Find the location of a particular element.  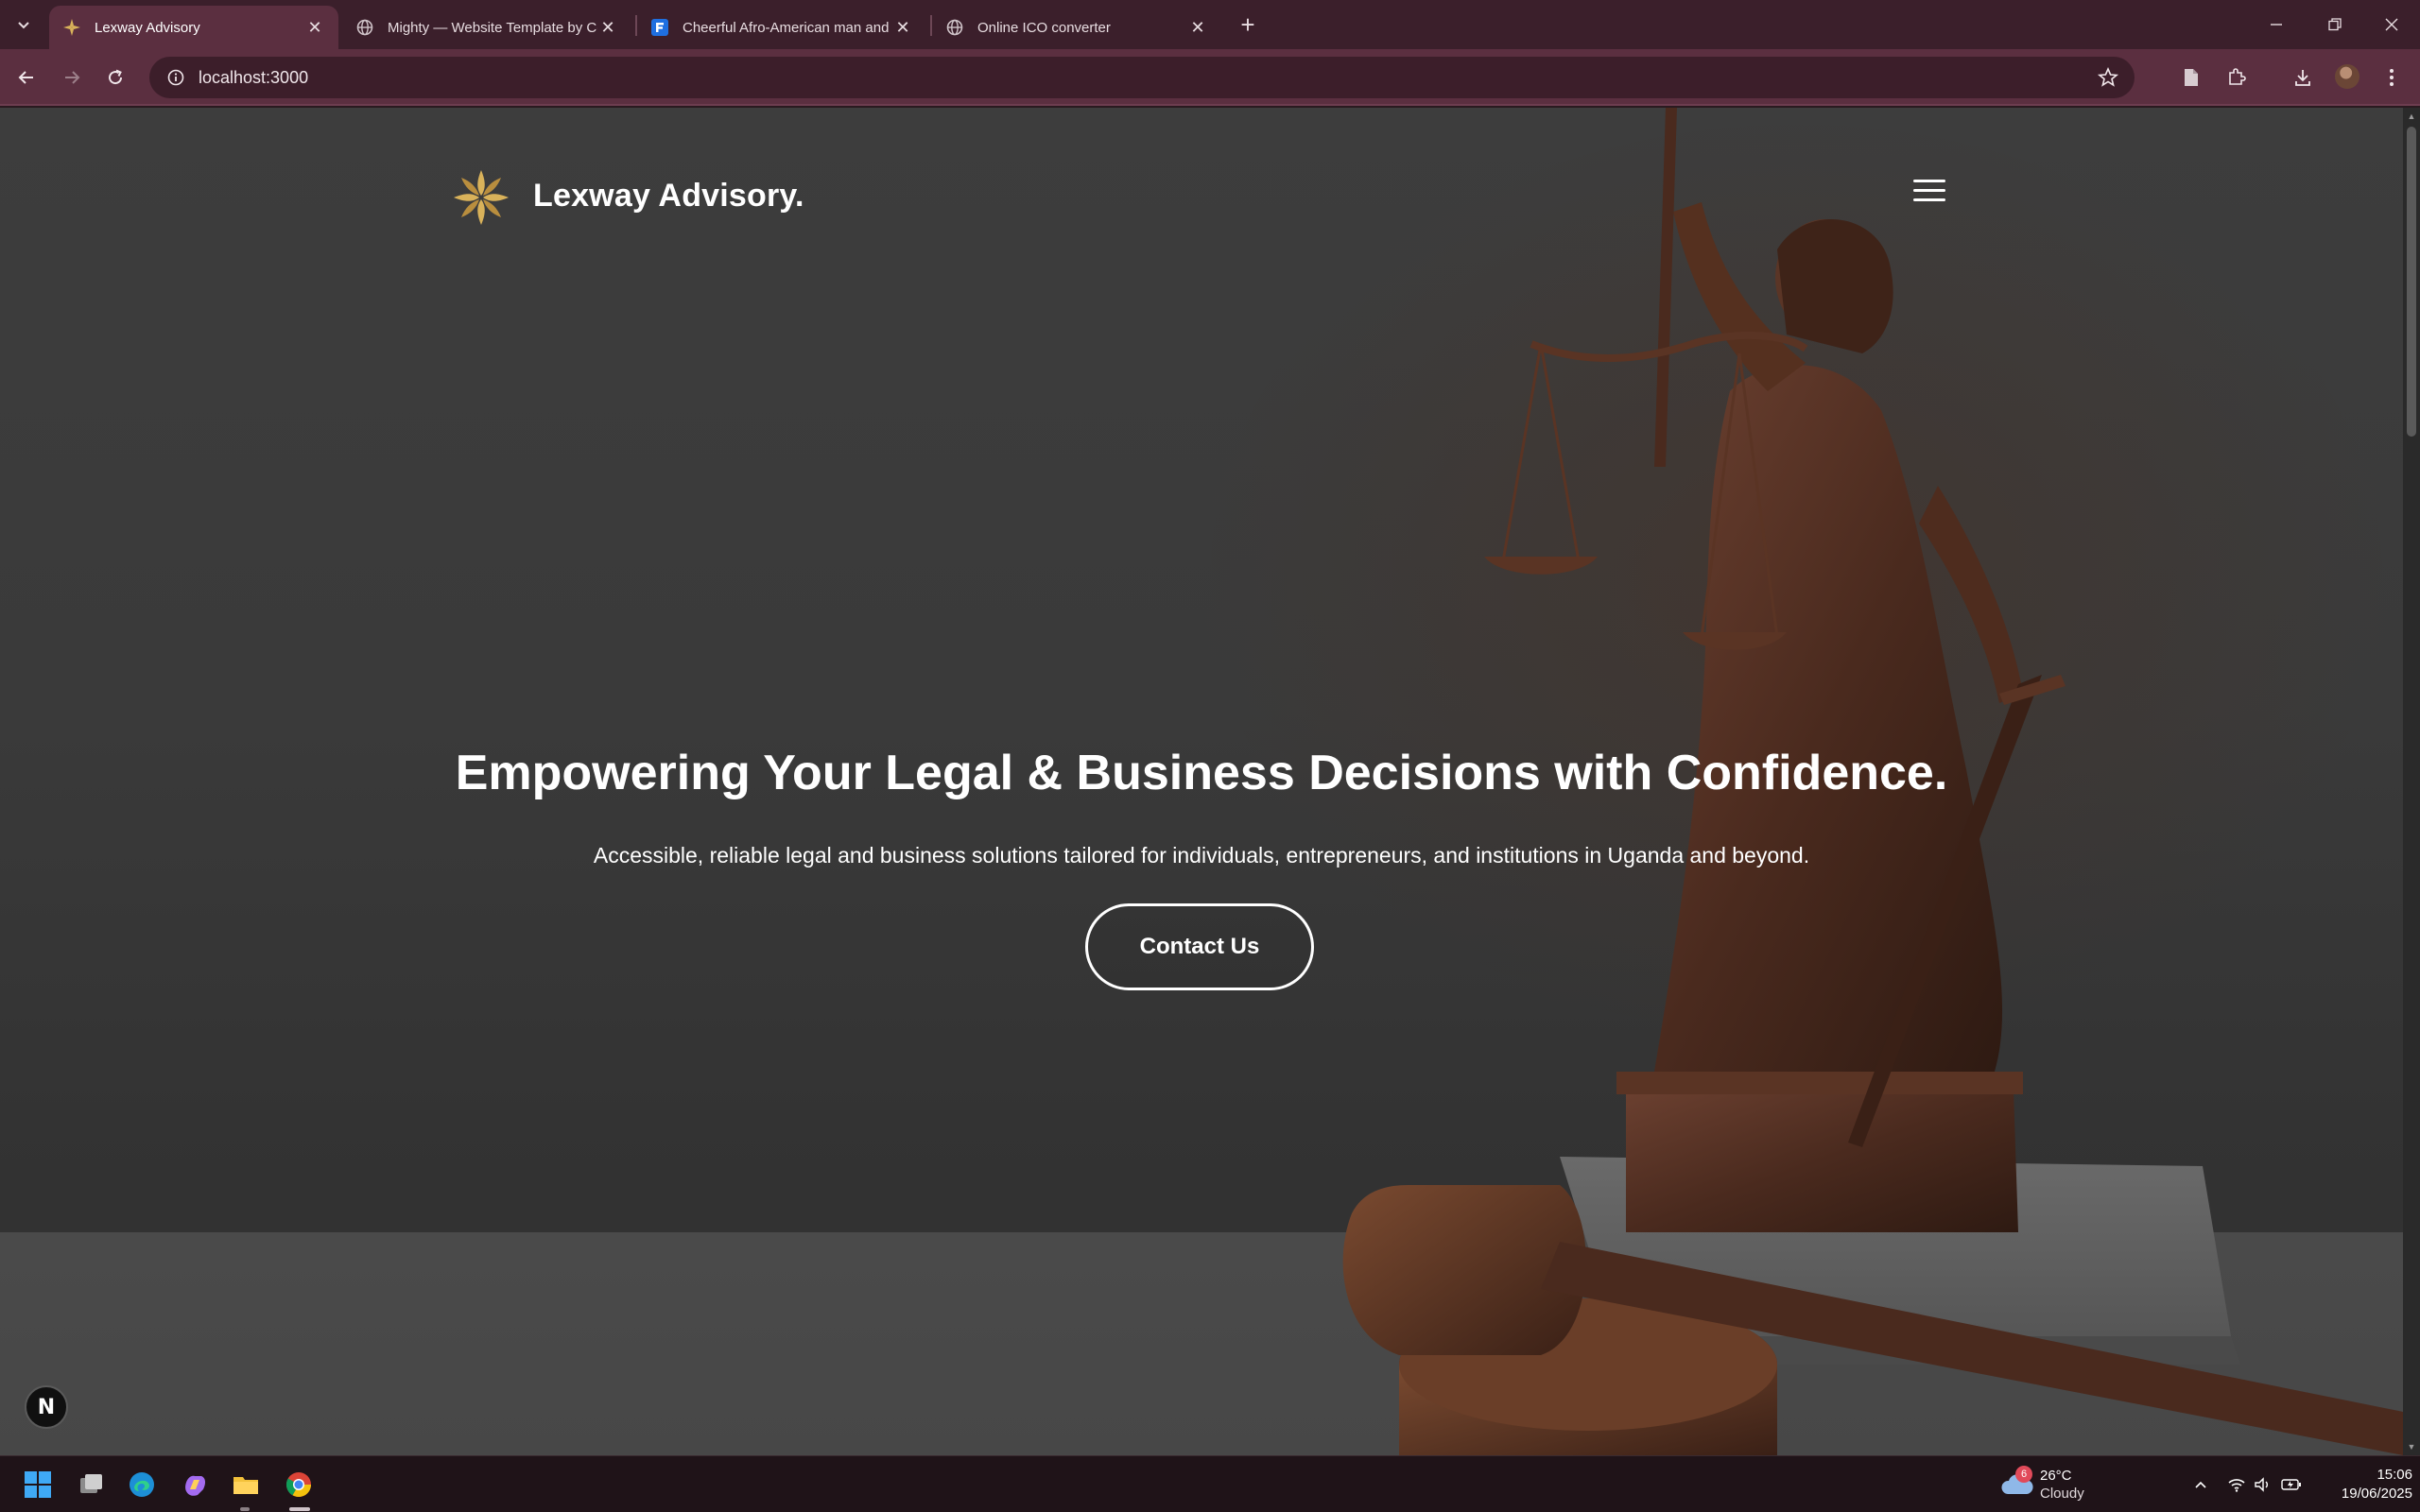

arrow-left-icon is located at coordinates (26, 77).